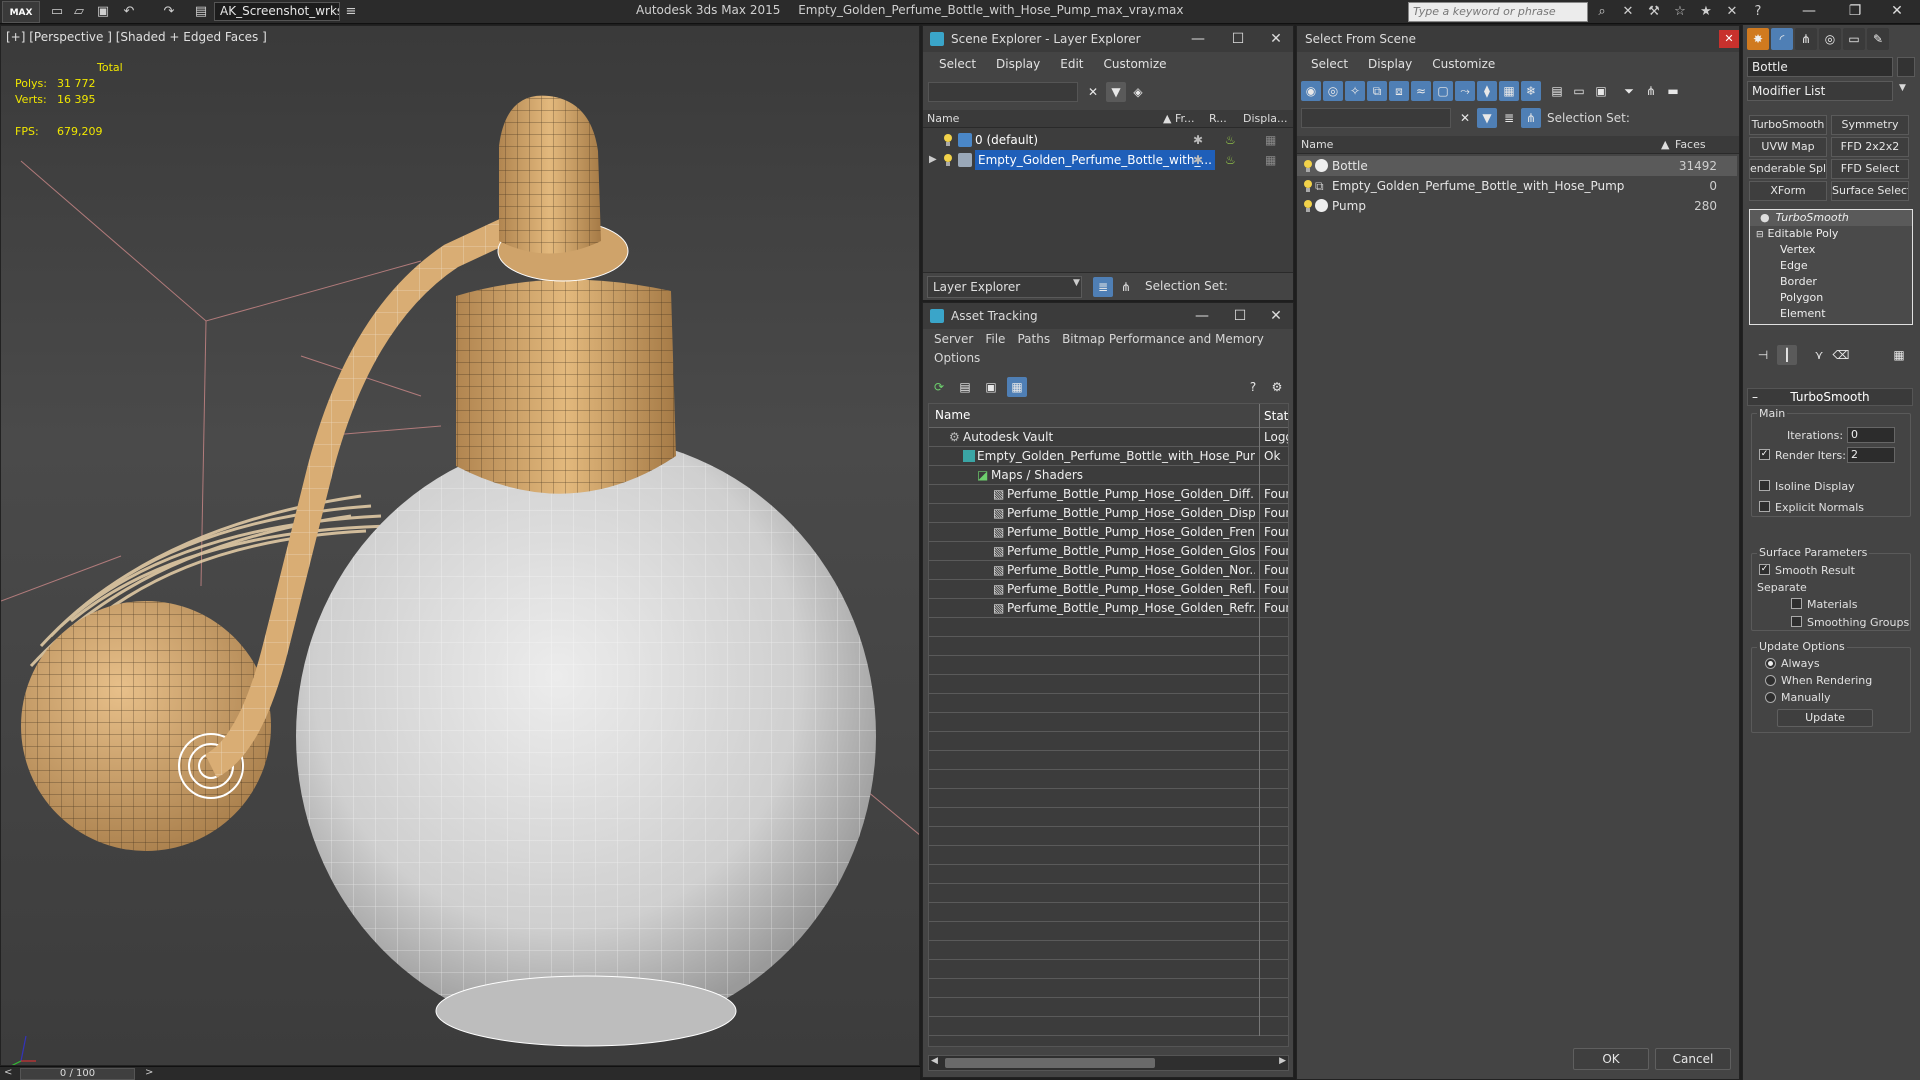 This screenshot has width=1920, height=1080. Describe the element at coordinates (952, 415) in the screenshot. I see `at-col-name: Name` at that location.